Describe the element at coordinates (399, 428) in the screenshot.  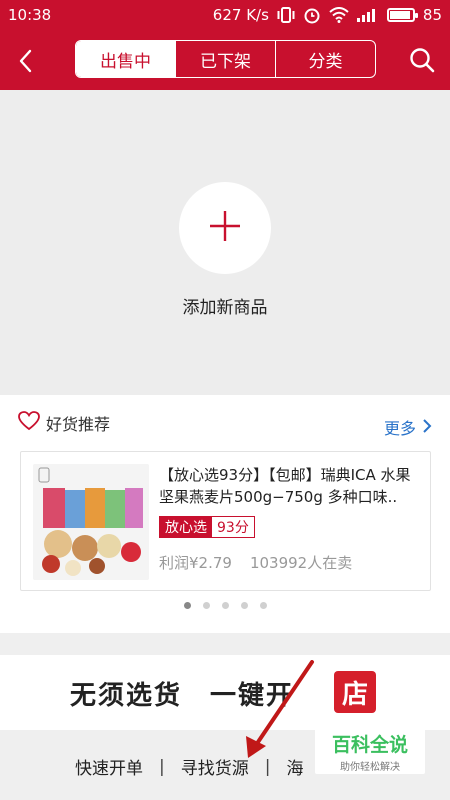
I see `more-label: 更多` at that location.